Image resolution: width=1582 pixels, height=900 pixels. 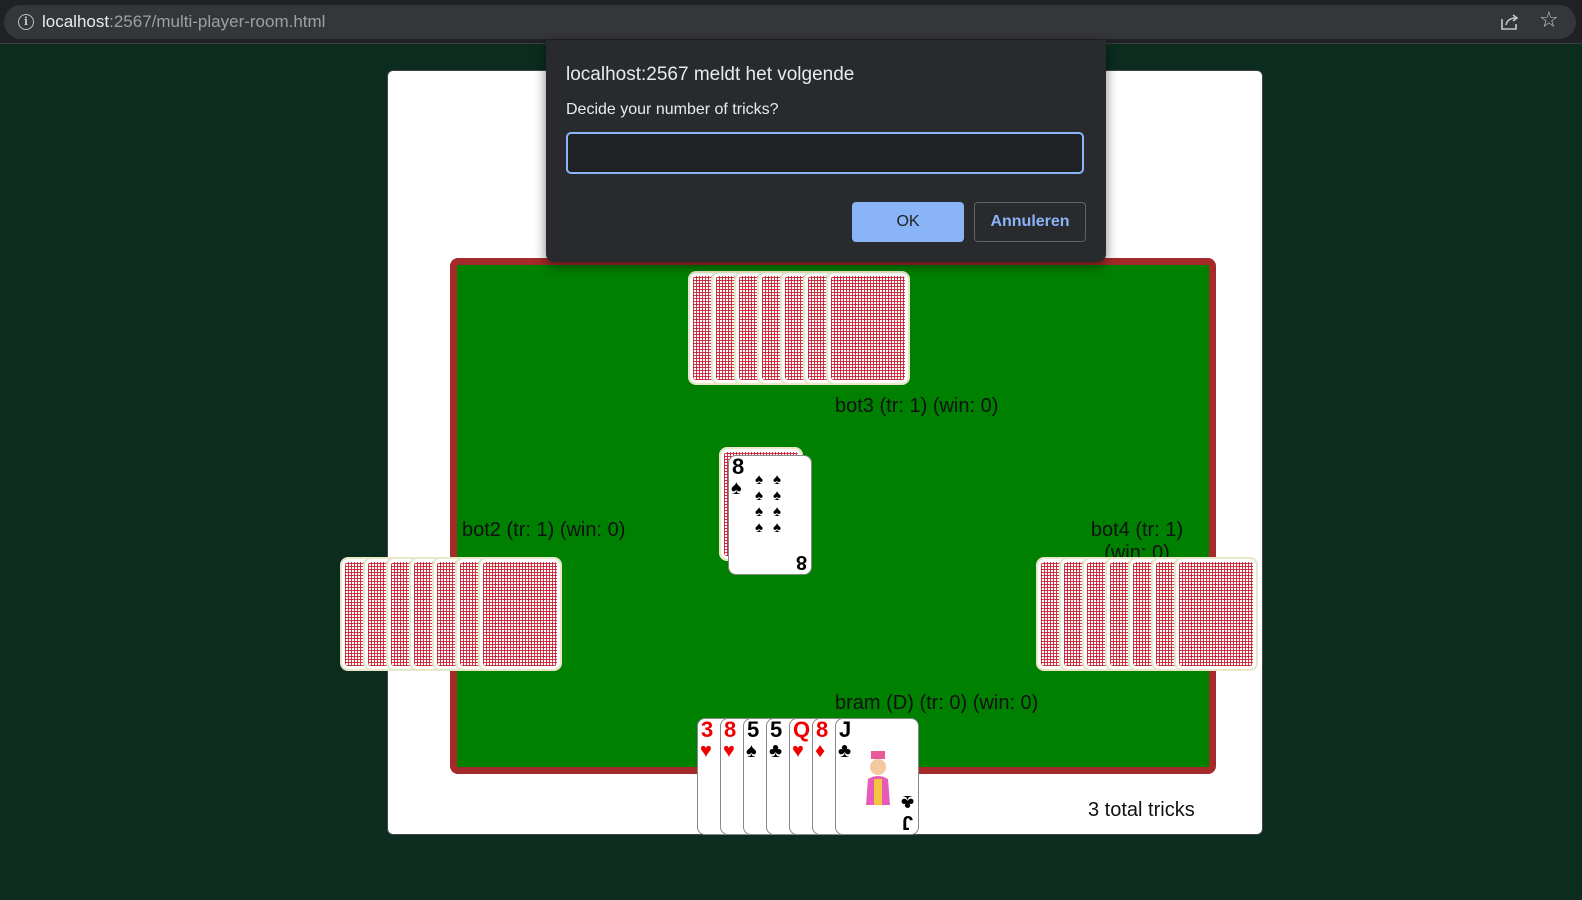 I want to click on url-host: localhost, so click(x=76, y=21).